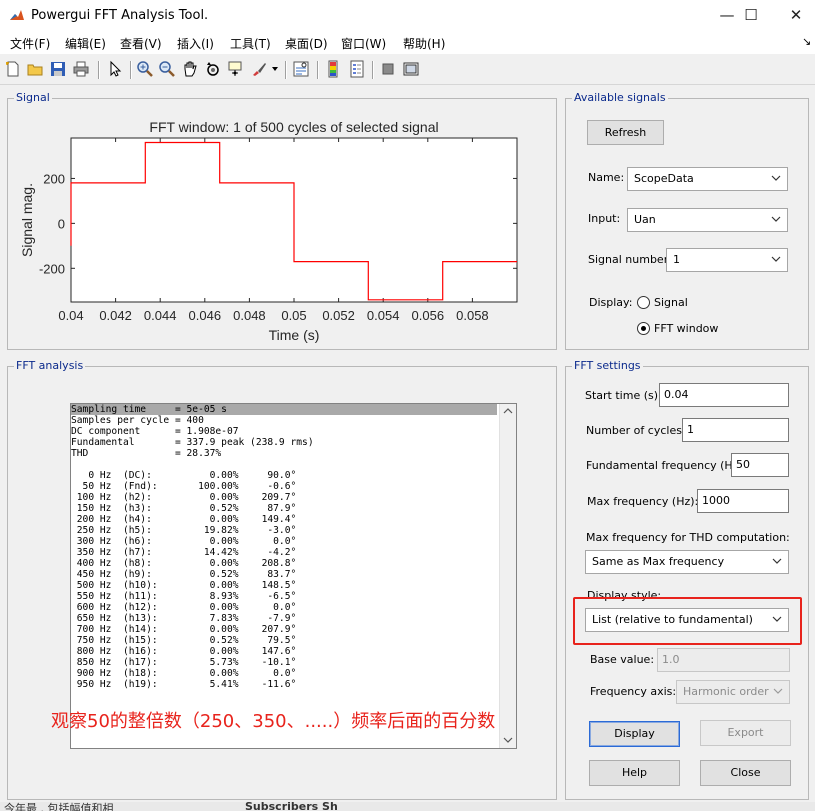 The width and height of the screenshot is (815, 811). What do you see at coordinates (301, 69) in the screenshot?
I see `link-plot-icon` at bounding box center [301, 69].